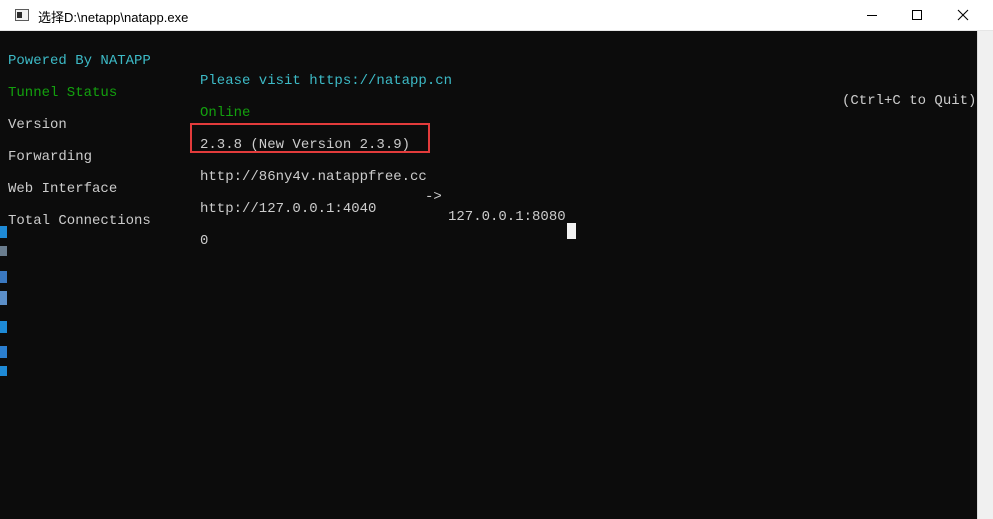 The width and height of the screenshot is (993, 519). I want to click on minimize-icon, so click(872, 15).